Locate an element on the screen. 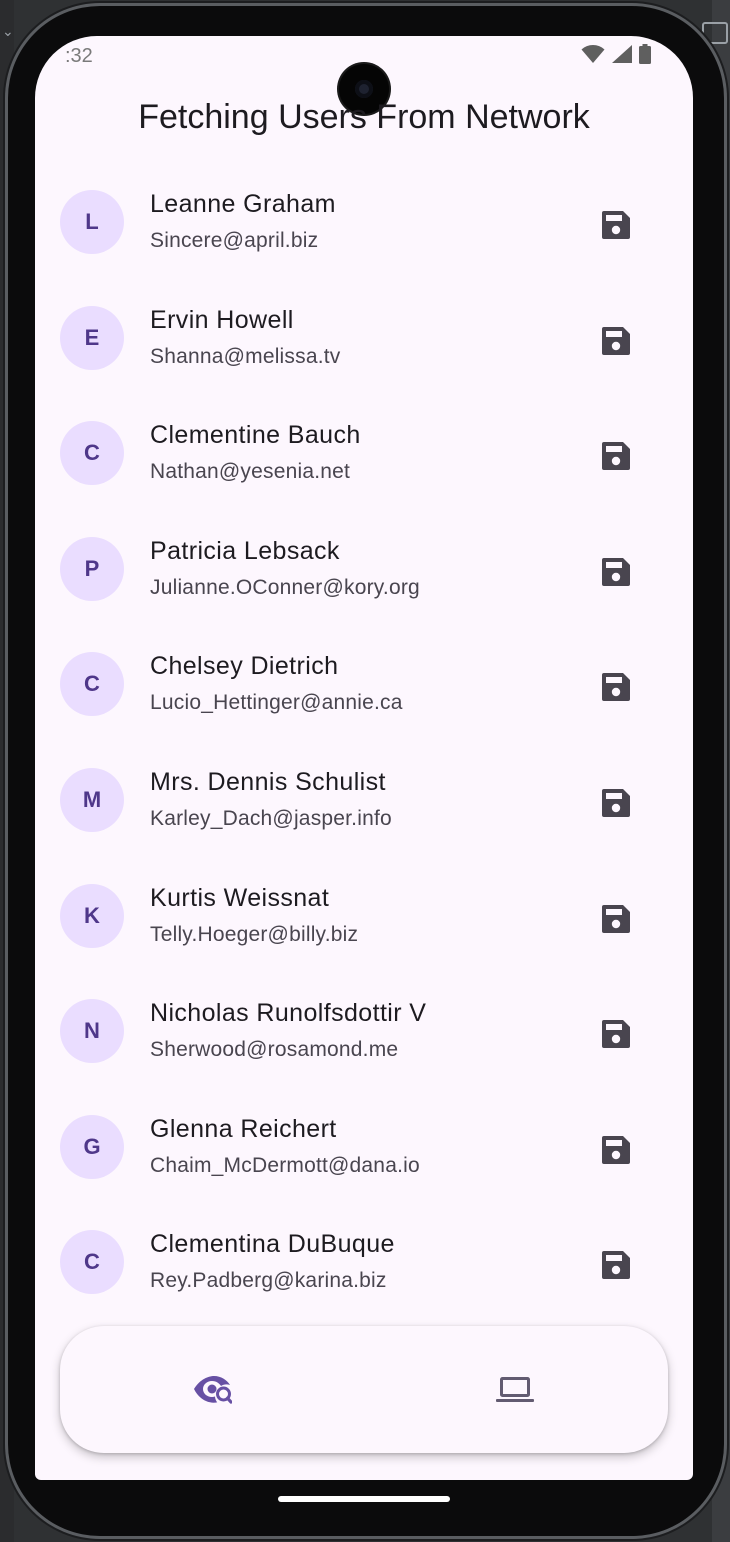  bottom-navigation-bar is located at coordinates (364, 1389).